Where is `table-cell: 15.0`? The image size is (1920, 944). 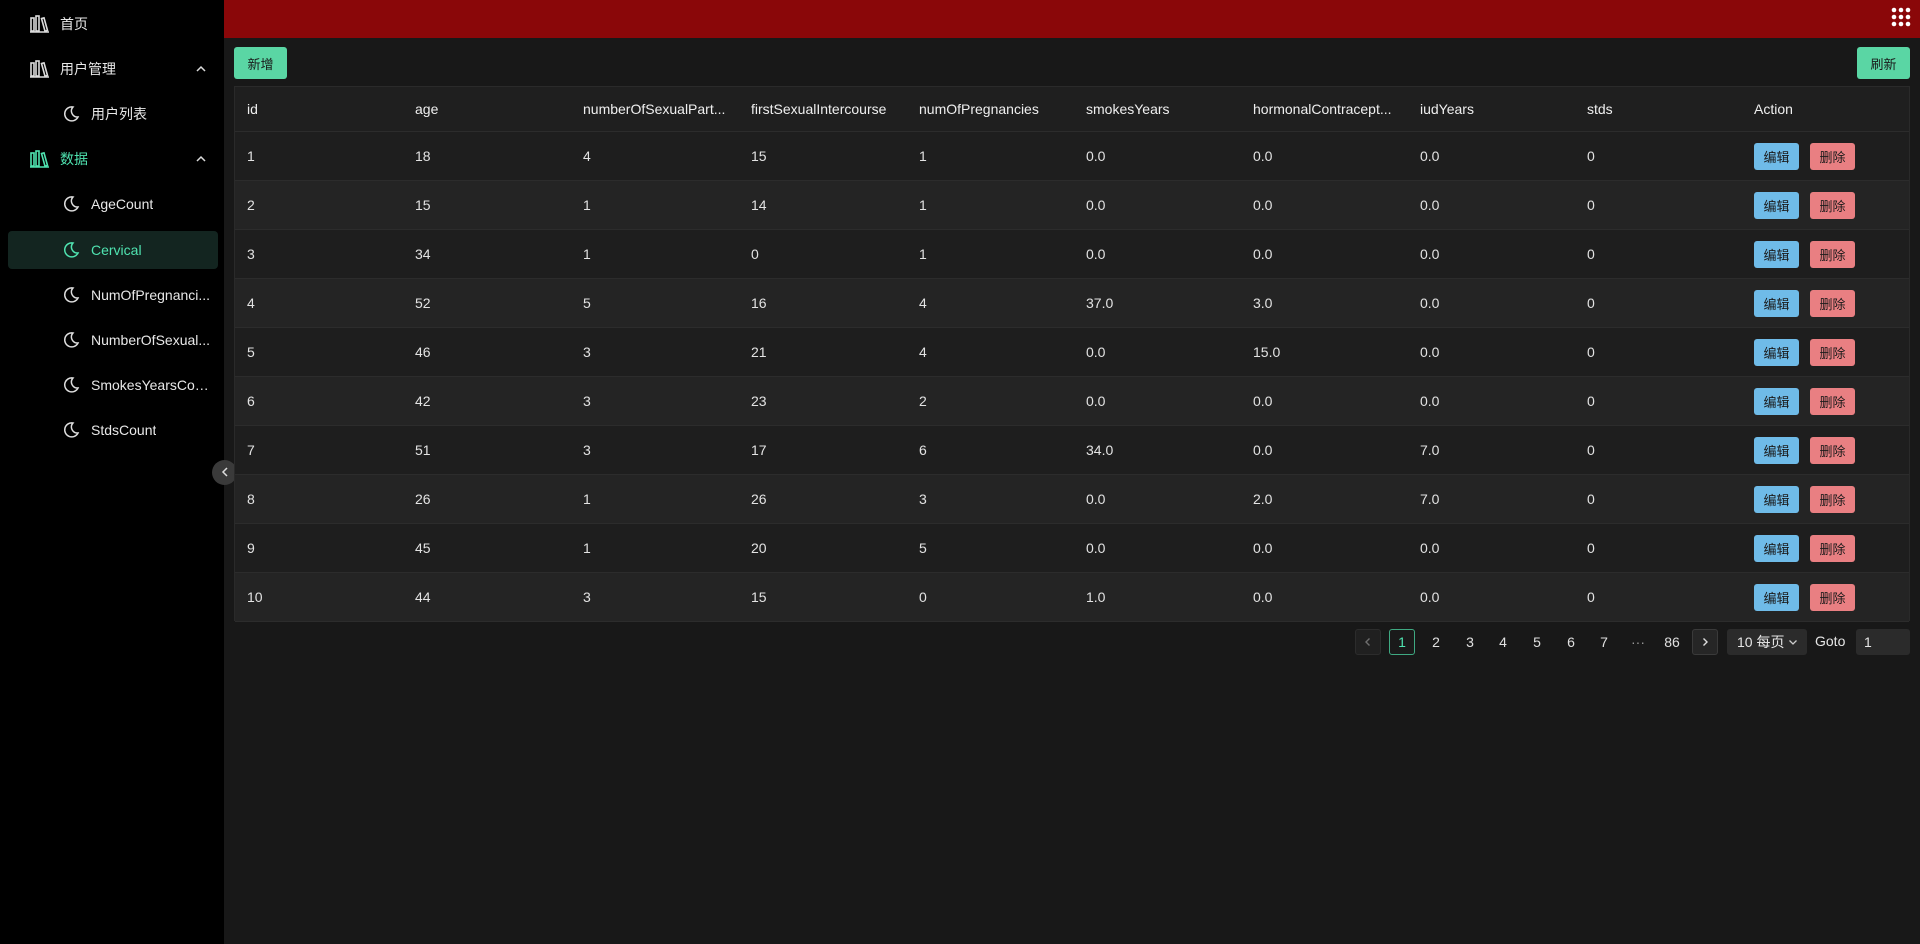
table-cell: 15.0 is located at coordinates (1267, 352).